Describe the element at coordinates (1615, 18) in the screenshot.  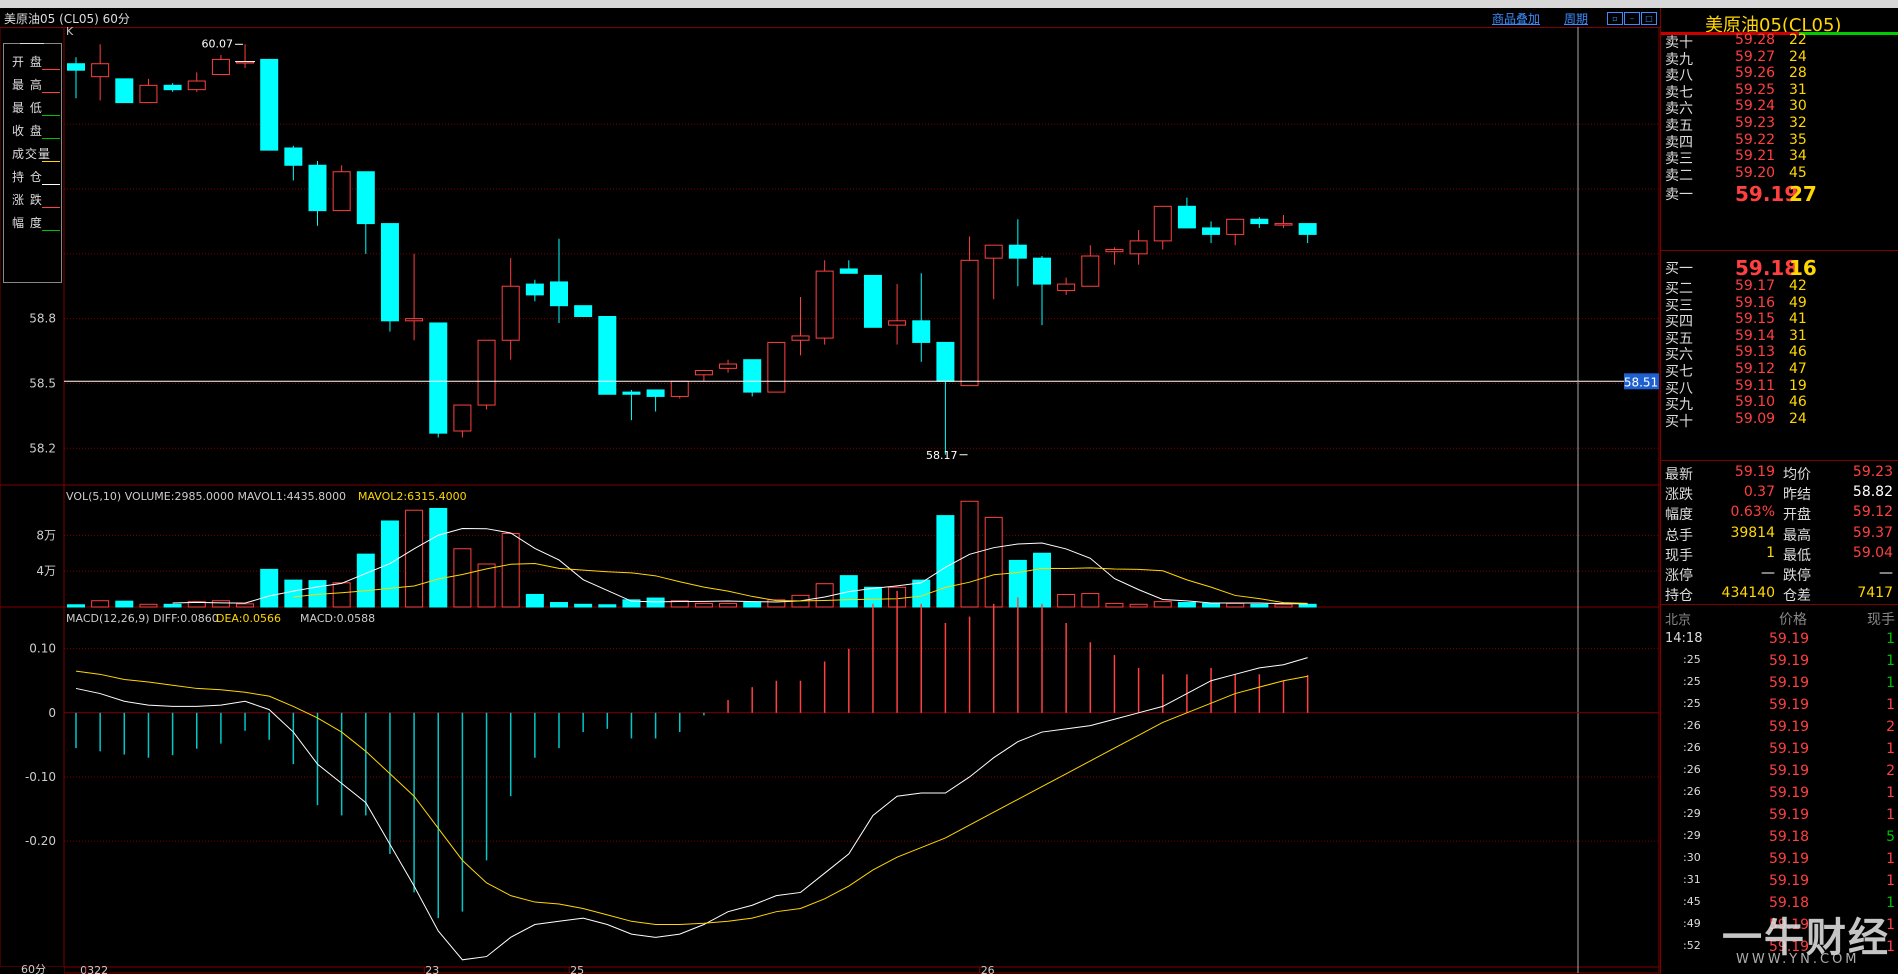
I see `restore-icon: ▫` at that location.